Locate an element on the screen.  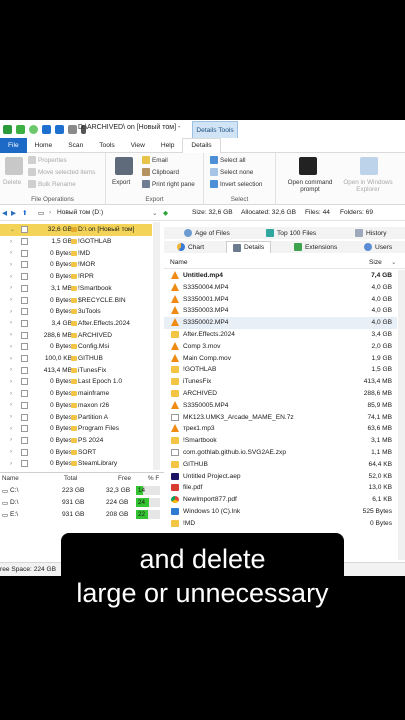
tree-row: › 0 Bytes Partition A is located at coordinates (76, 417).